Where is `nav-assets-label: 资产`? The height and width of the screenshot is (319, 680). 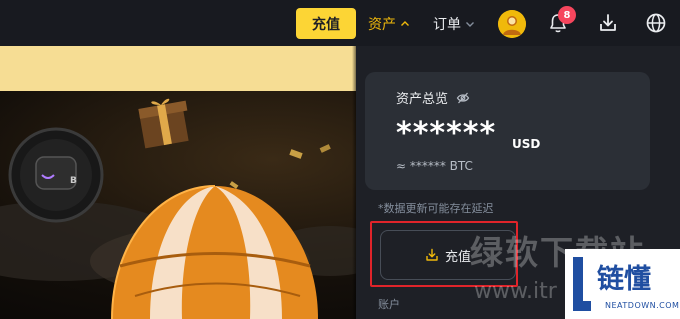
nav-assets-label: 资产 is located at coordinates (382, 24).